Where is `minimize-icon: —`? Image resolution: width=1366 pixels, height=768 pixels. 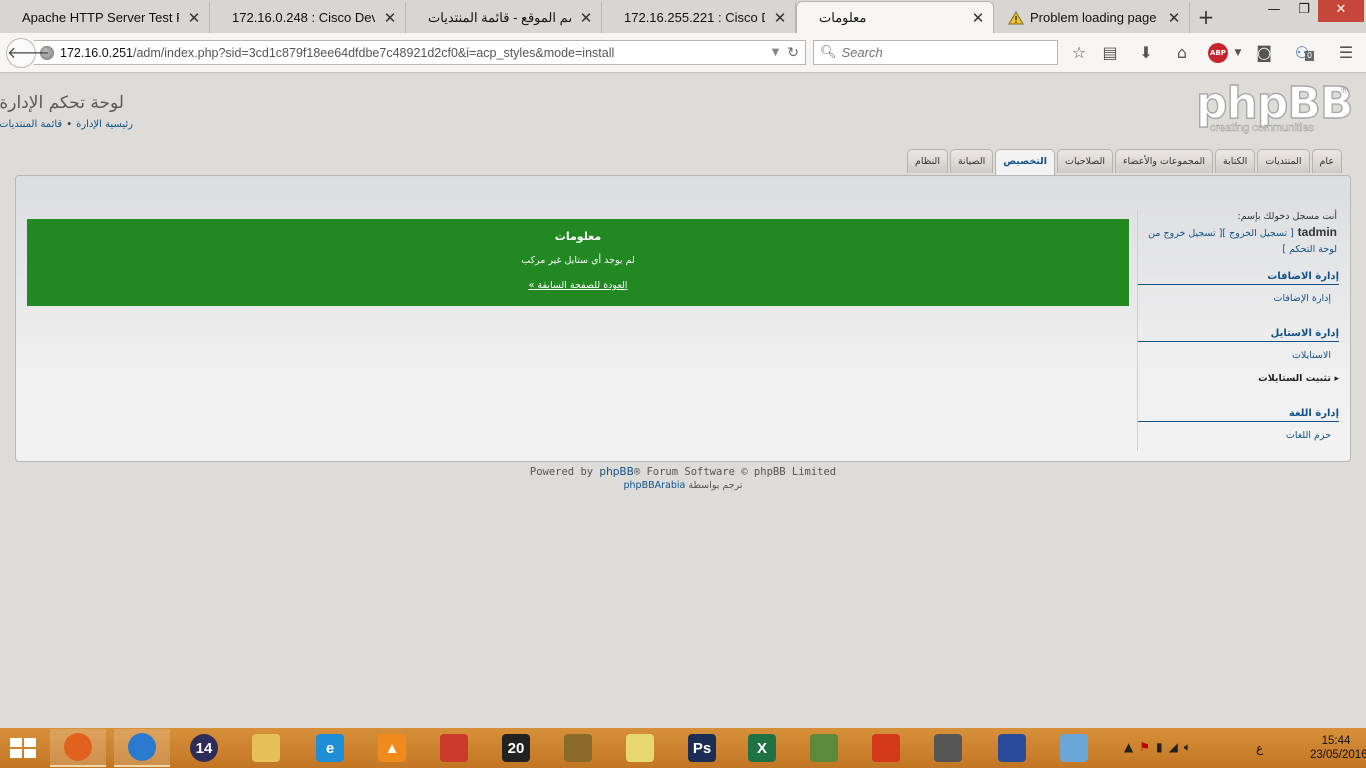 minimize-icon: — is located at coordinates (1274, 11).